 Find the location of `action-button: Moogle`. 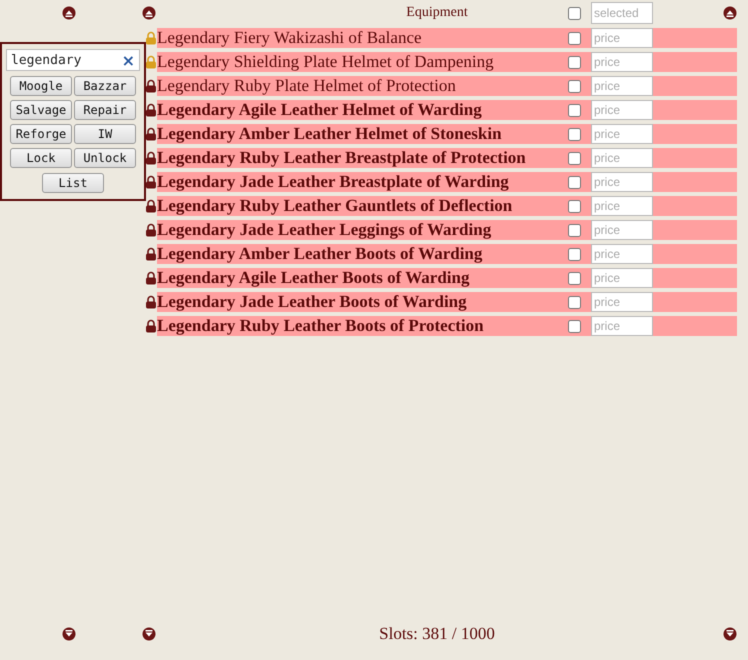

action-button: Moogle is located at coordinates (41, 86).